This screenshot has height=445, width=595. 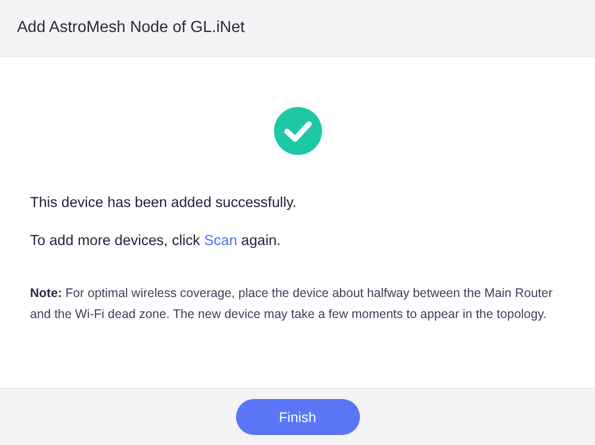 I want to click on add-more-instruction: To add more devices, click Scan again., so click(x=156, y=241).